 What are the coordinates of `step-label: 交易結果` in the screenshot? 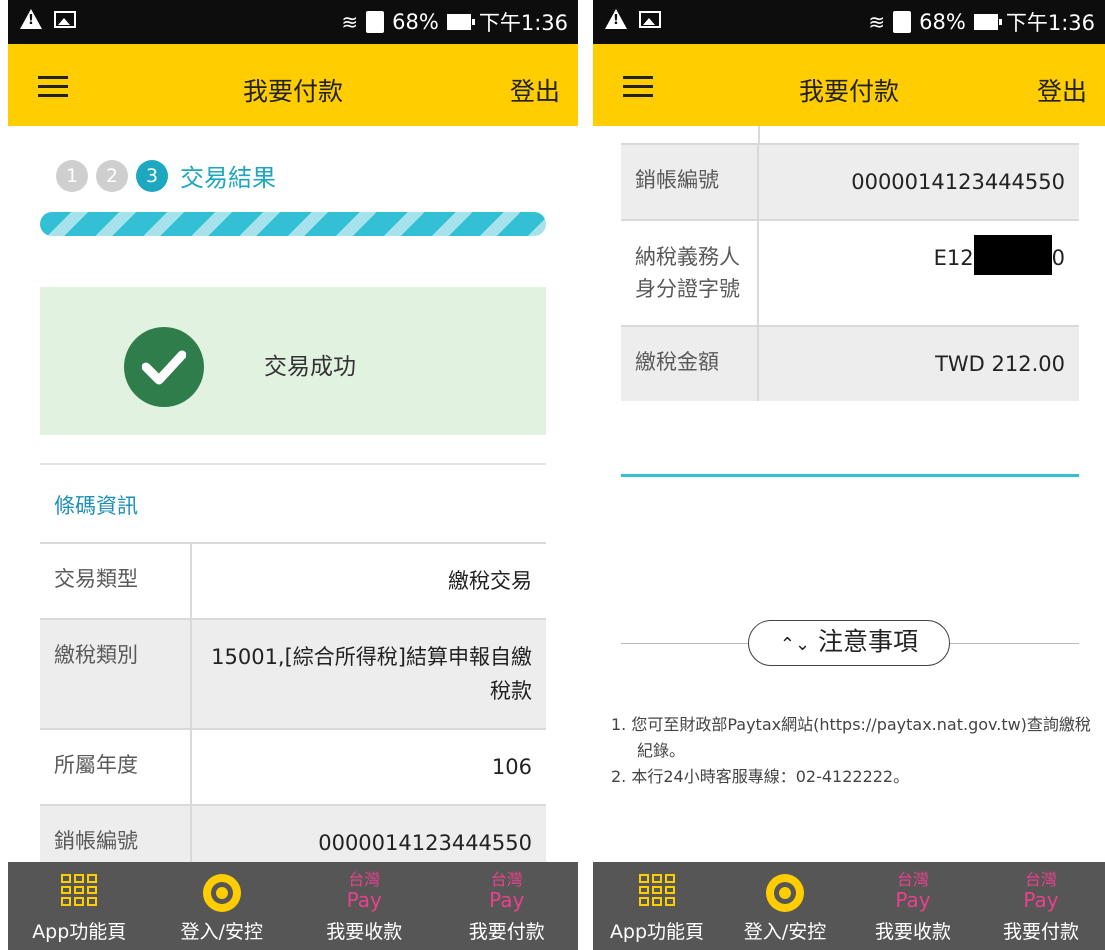 It's located at (228, 178).